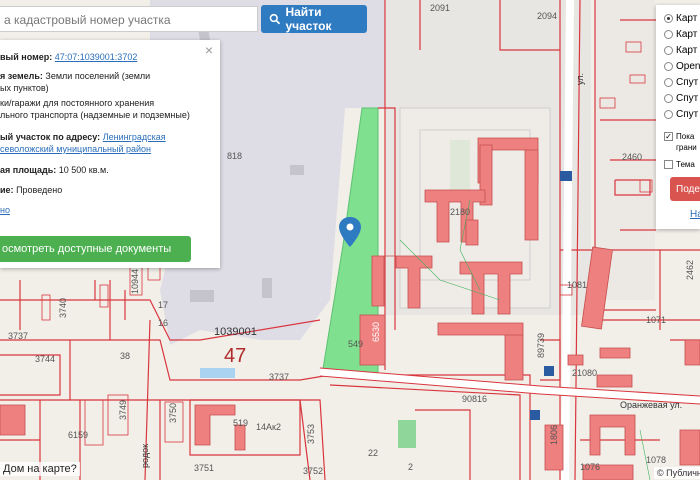  Describe the element at coordinates (656, 460) in the screenshot. I see `parcel-label: 1078` at that location.